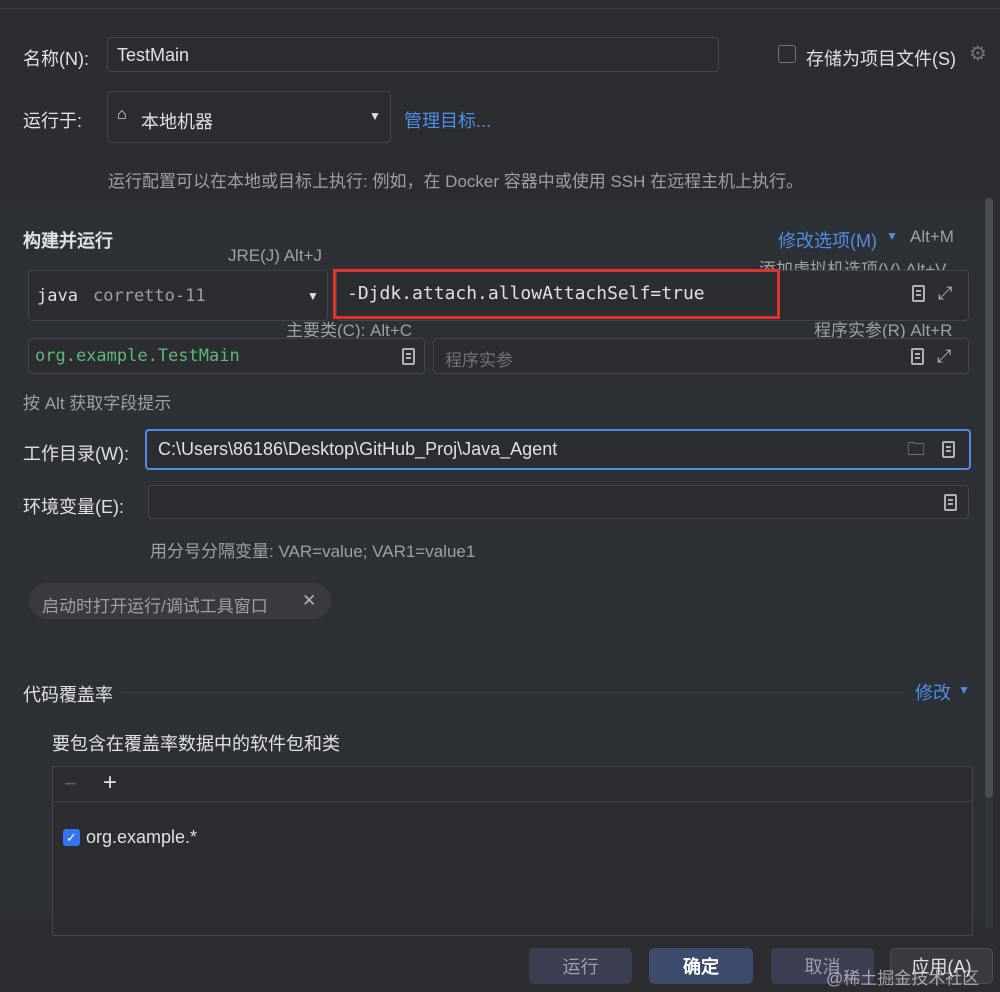 The width and height of the screenshot is (1000, 992). Describe the element at coordinates (137, 356) in the screenshot. I see `main-class-value: org.example.TestMain` at that location.